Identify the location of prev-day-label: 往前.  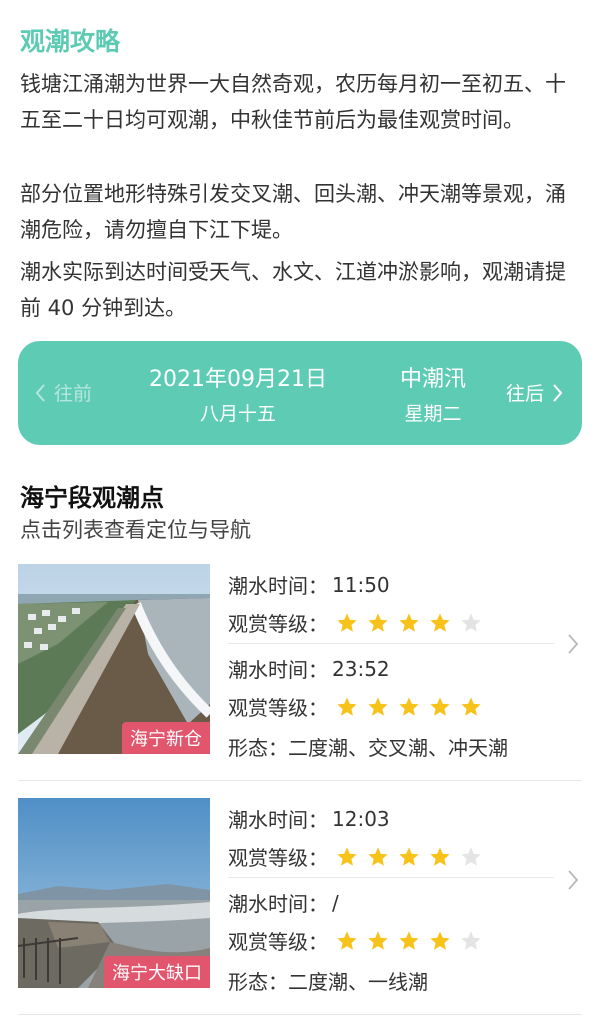
(73, 394).